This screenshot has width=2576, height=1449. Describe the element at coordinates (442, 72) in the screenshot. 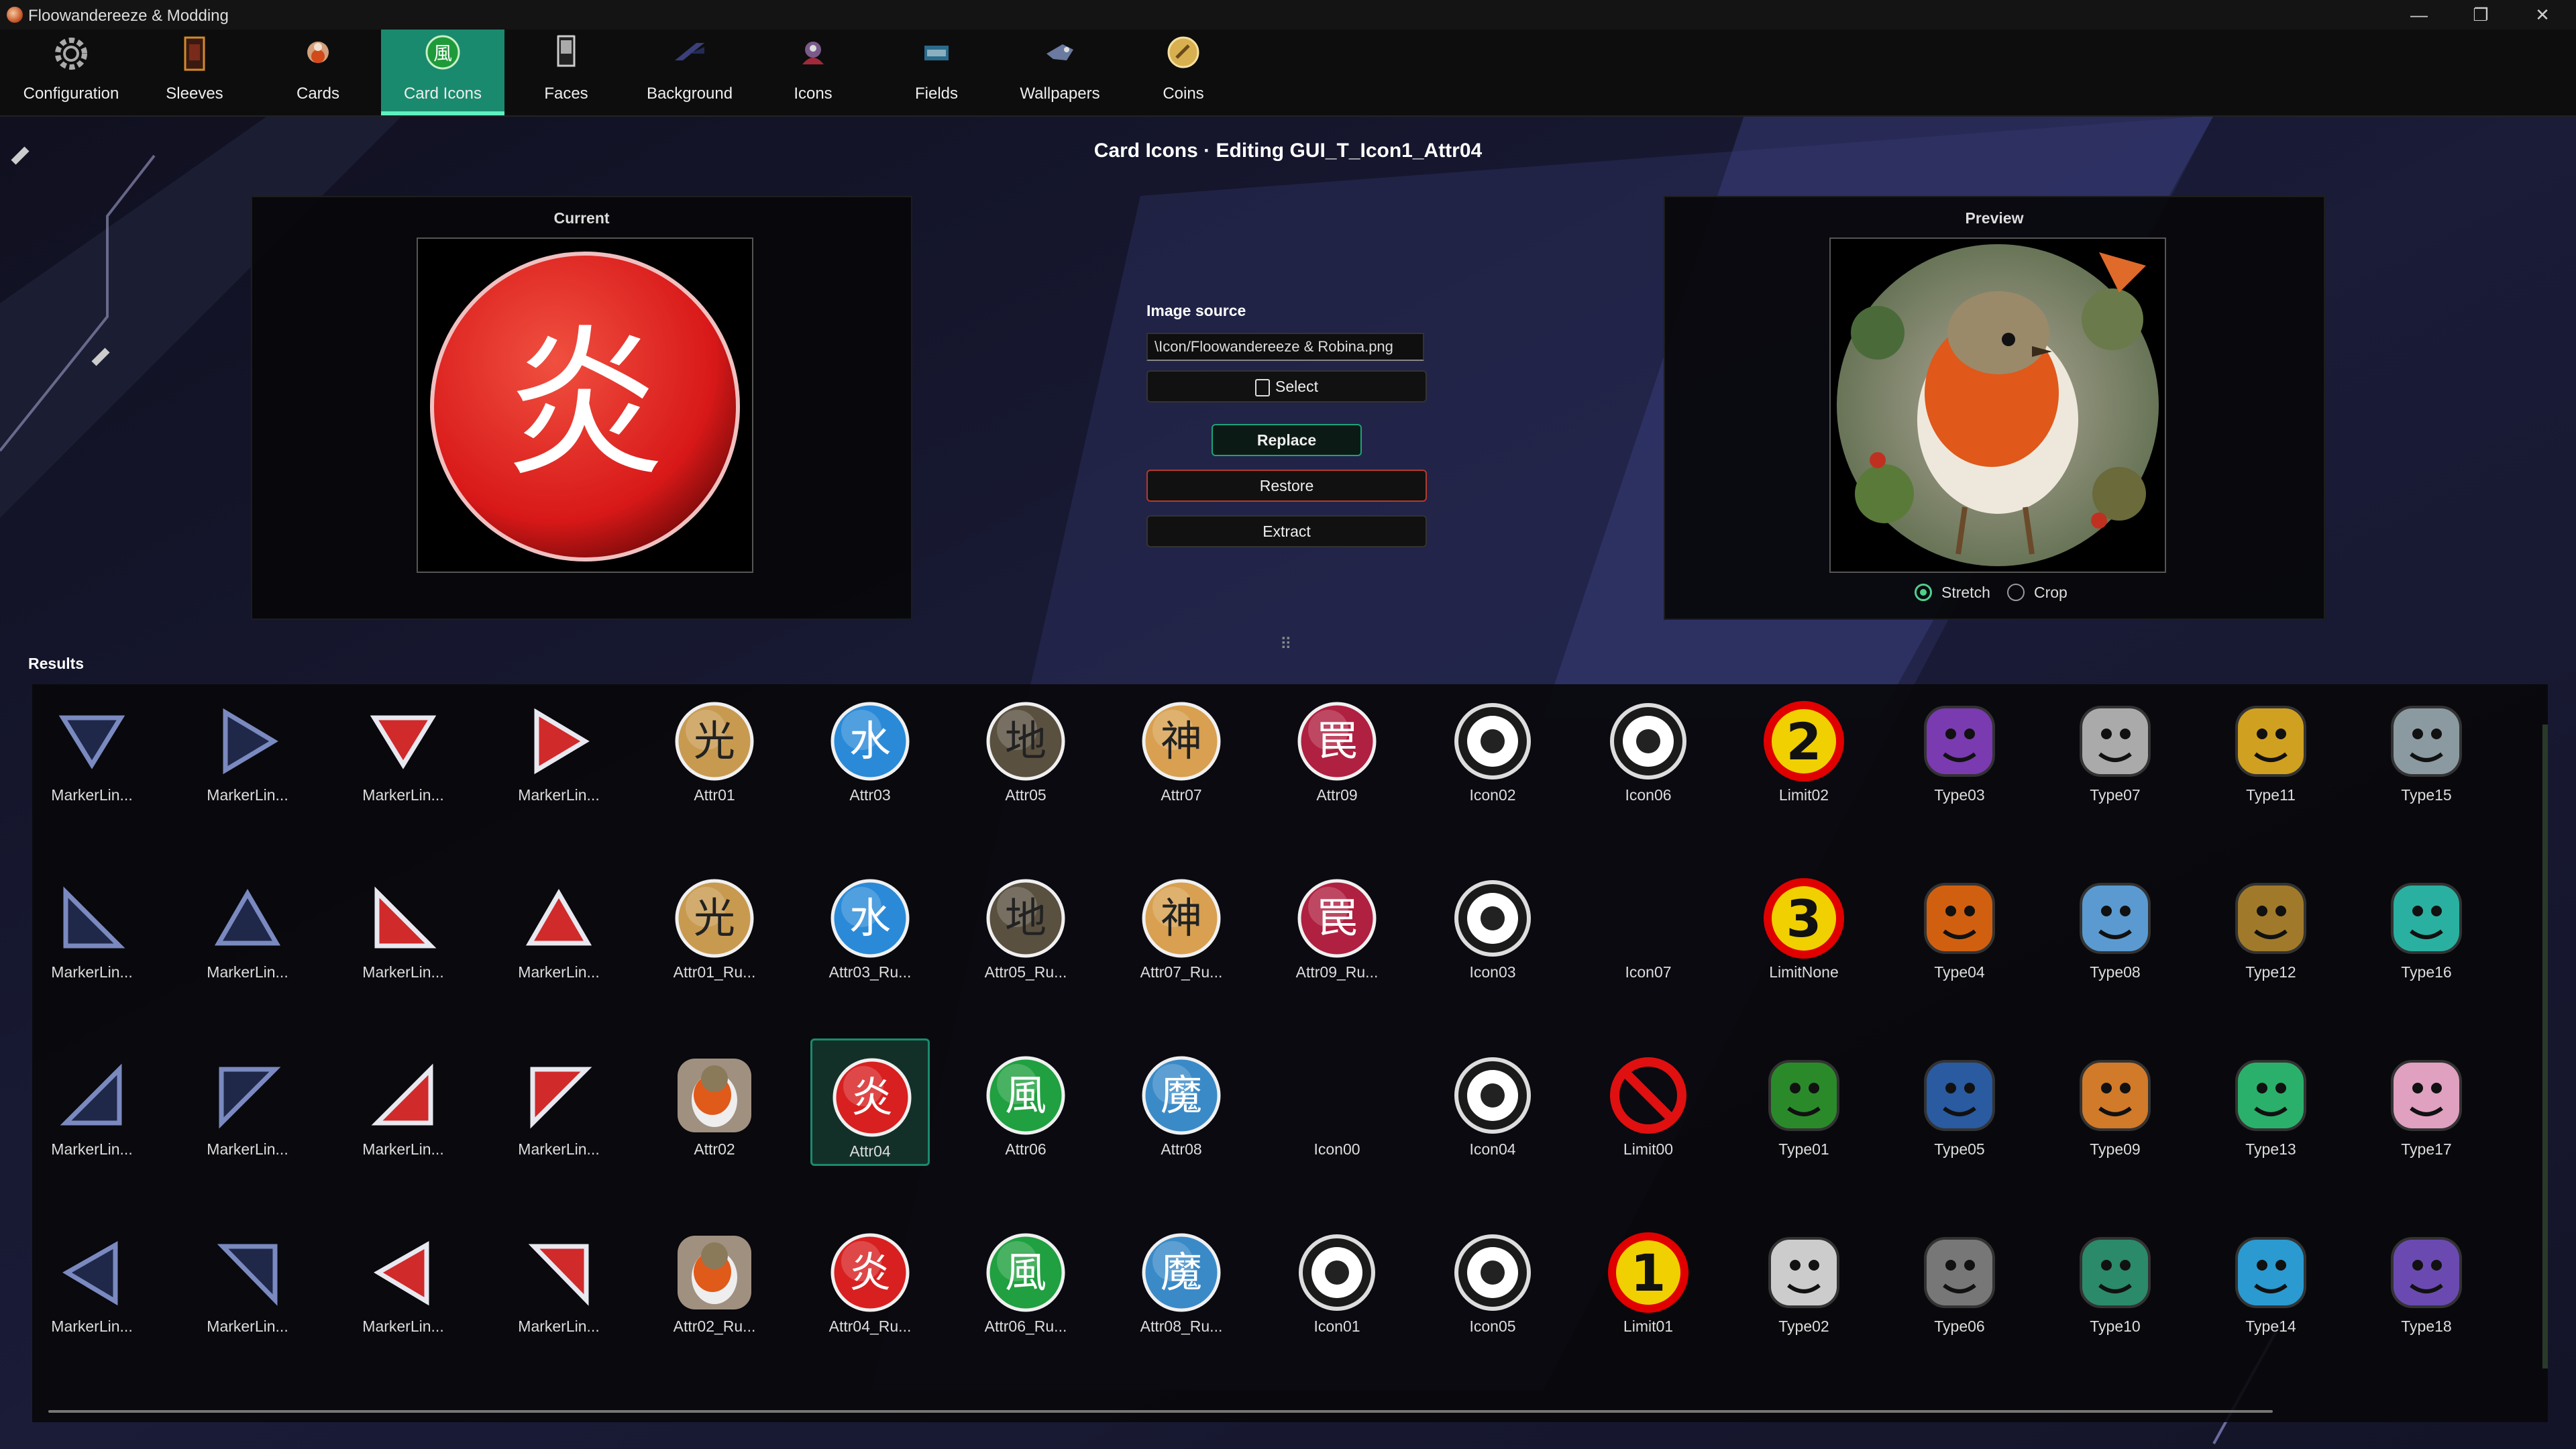

I see `tab-card-icons: 風 Card Icons` at that location.